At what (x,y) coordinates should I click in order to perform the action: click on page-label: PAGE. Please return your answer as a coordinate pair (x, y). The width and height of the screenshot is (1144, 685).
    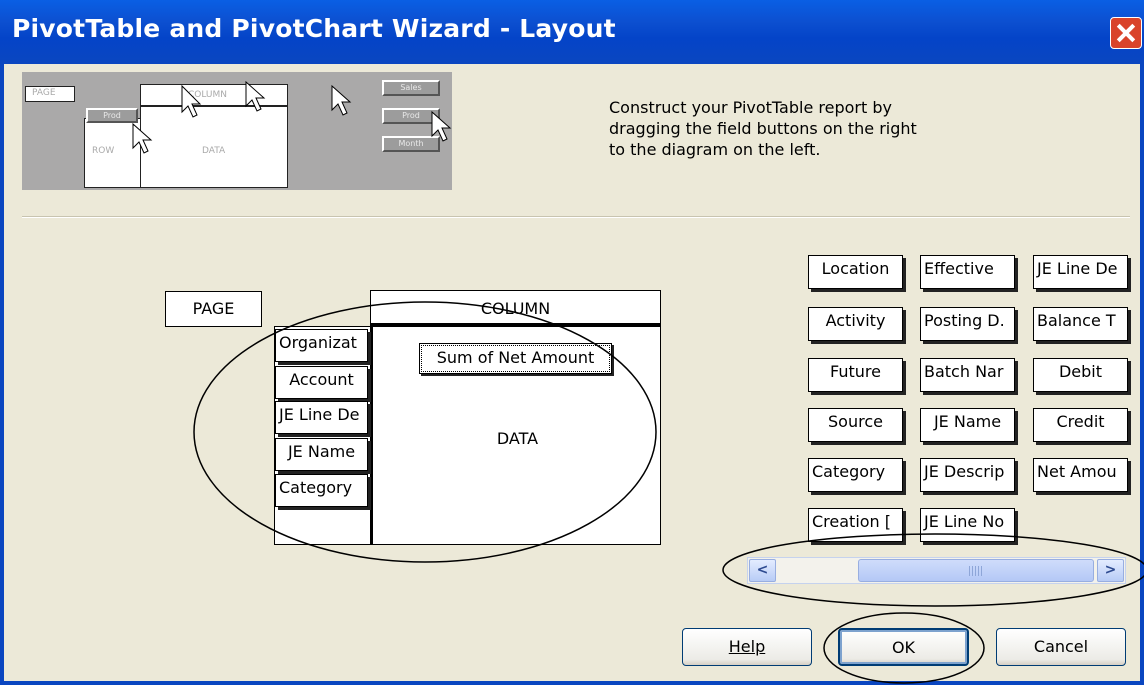
    Looking at the image, I should click on (213, 308).